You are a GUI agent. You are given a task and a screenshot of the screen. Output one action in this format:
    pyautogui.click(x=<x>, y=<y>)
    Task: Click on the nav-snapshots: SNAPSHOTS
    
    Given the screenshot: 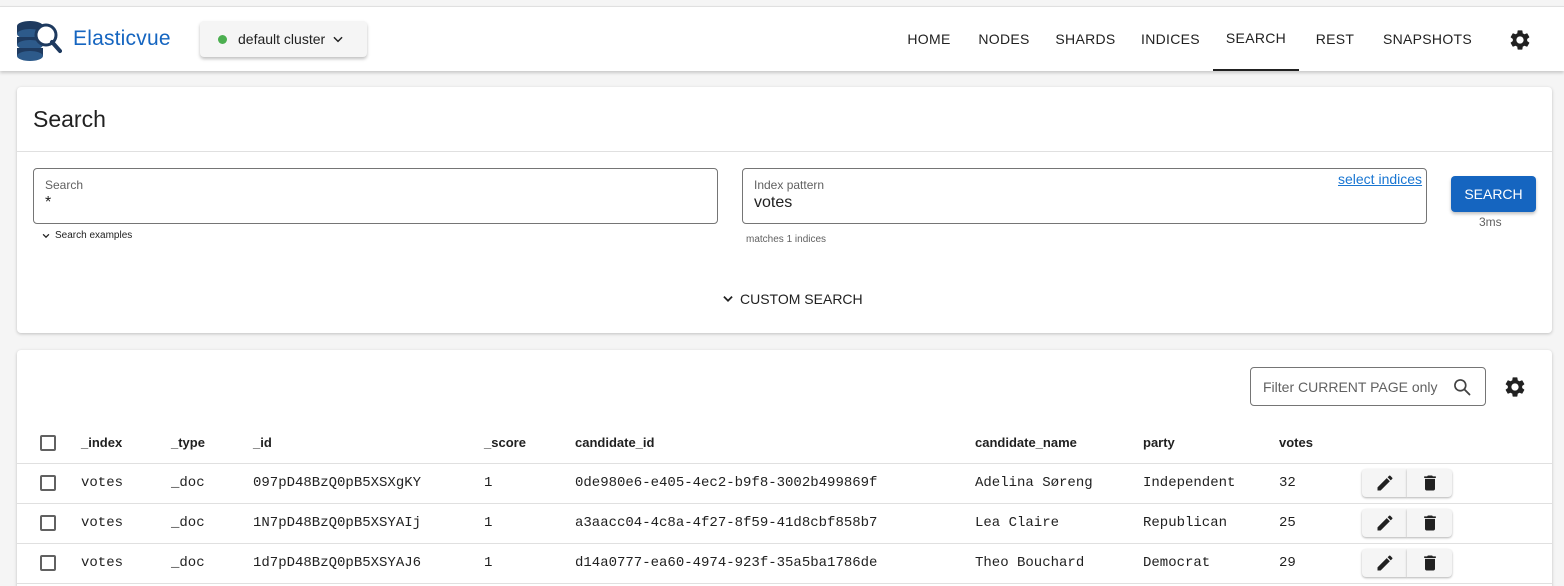 What is the action you would take?
    pyautogui.click(x=1427, y=39)
    